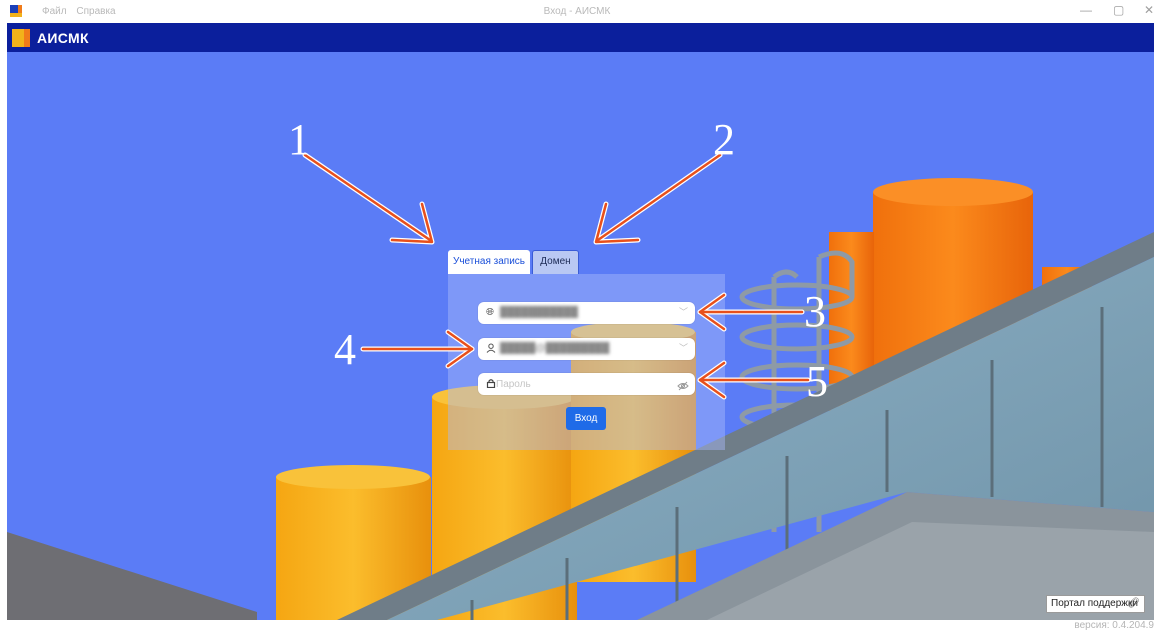 Image resolution: width=1154 pixels, height=632 pixels. I want to click on server-value: ███████████, so click(539, 312).